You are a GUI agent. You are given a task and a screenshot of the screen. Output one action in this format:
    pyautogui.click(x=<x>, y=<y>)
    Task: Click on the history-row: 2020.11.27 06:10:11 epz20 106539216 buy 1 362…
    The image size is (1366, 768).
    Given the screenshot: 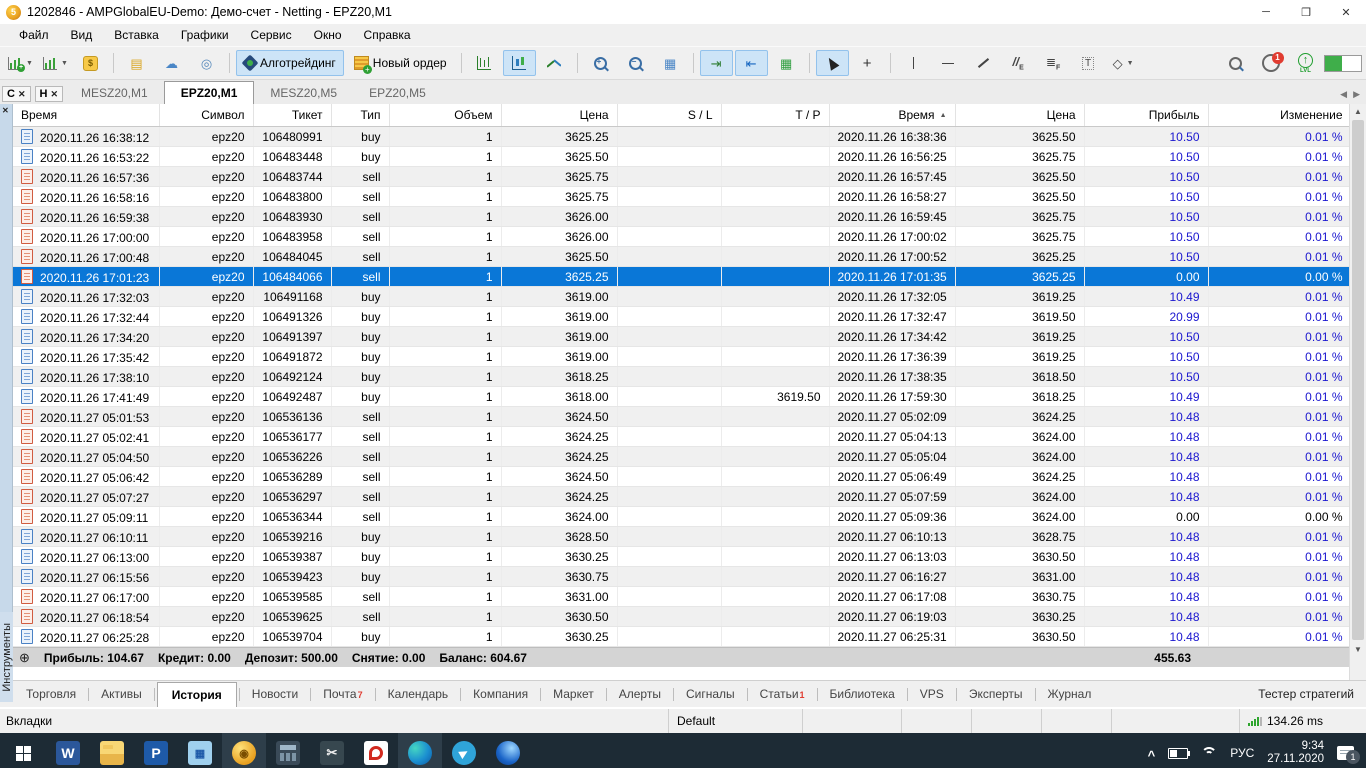 What is the action you would take?
    pyautogui.click(x=681, y=536)
    